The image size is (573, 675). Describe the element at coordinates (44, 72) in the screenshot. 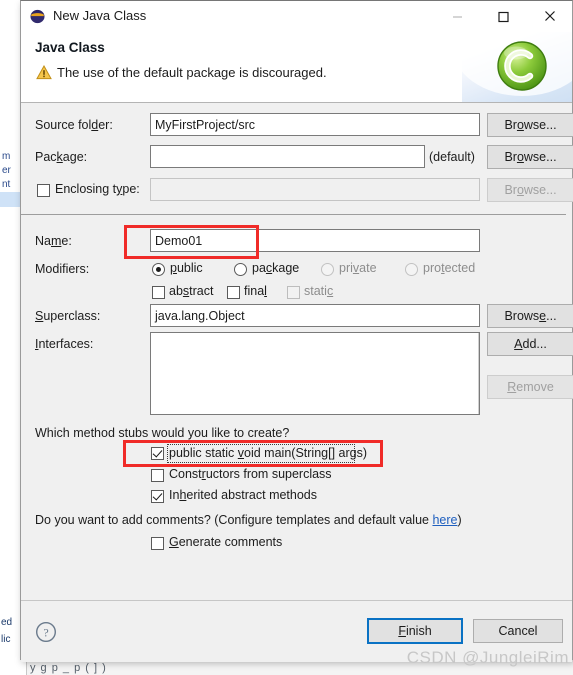

I see `warning-triangle-icon` at that location.